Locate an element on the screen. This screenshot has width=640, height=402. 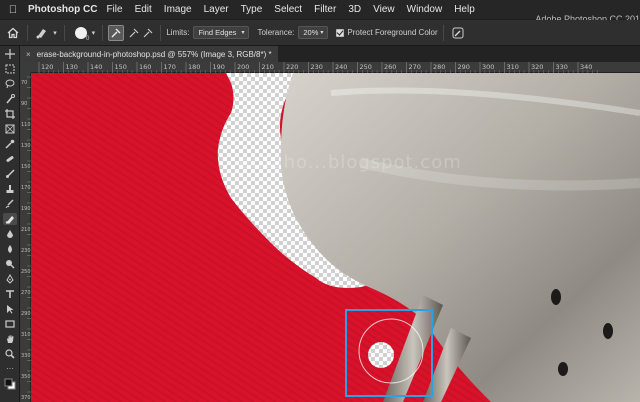
hand-tool-icon is located at coordinates (10, 339).